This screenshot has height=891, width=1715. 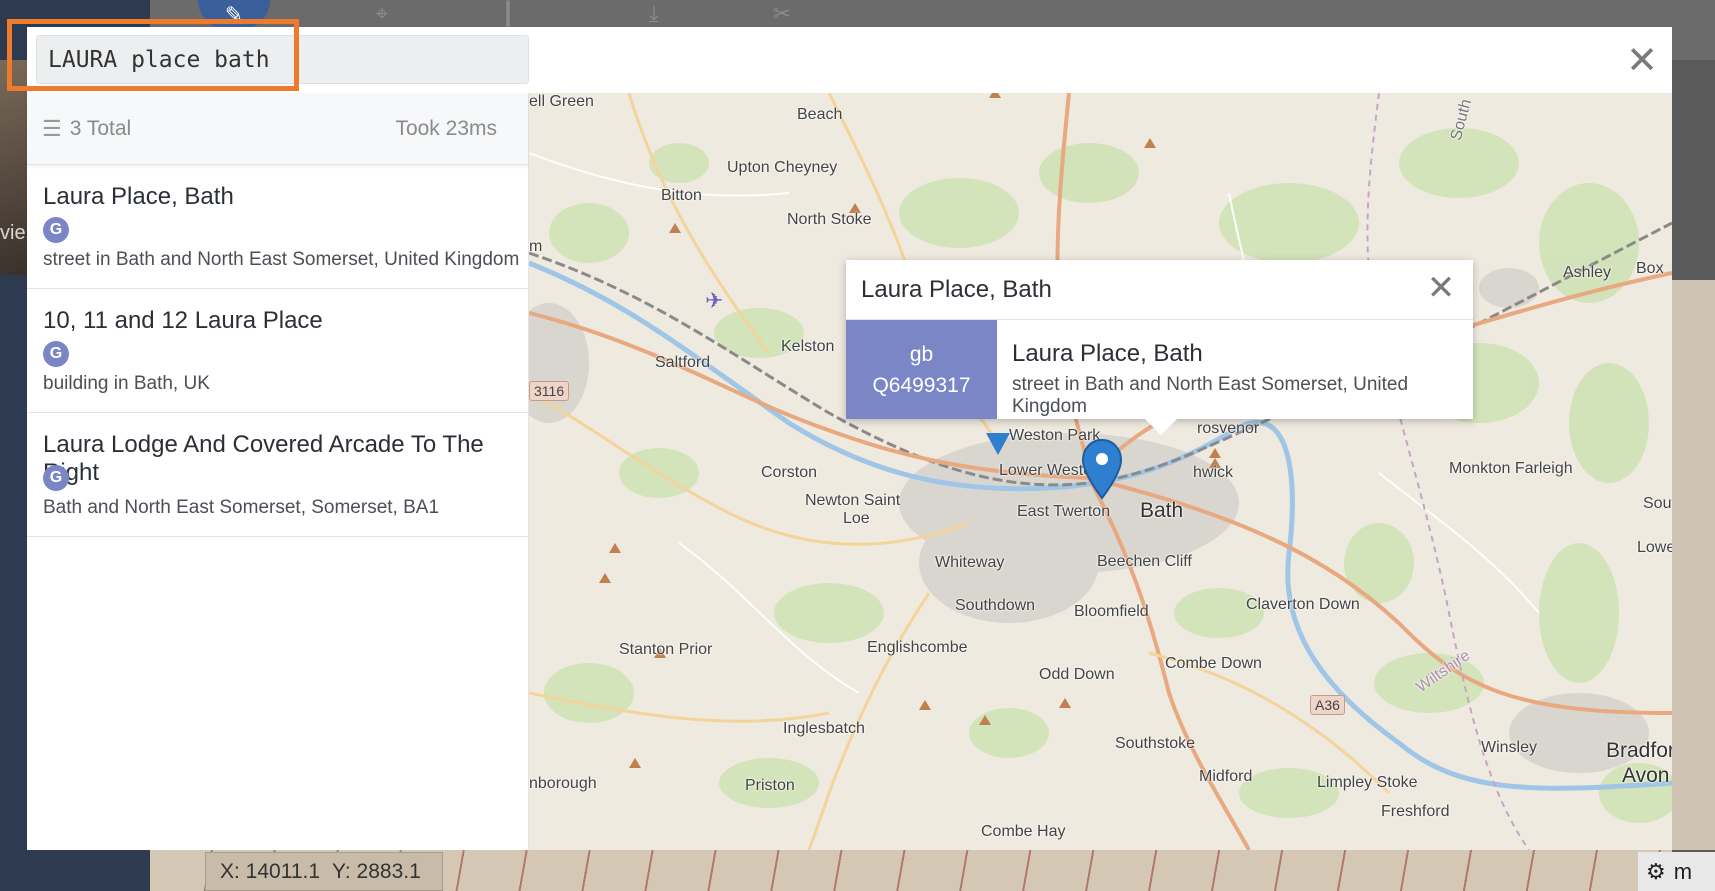 What do you see at coordinates (1650, 268) in the screenshot?
I see `map-label: Box` at bounding box center [1650, 268].